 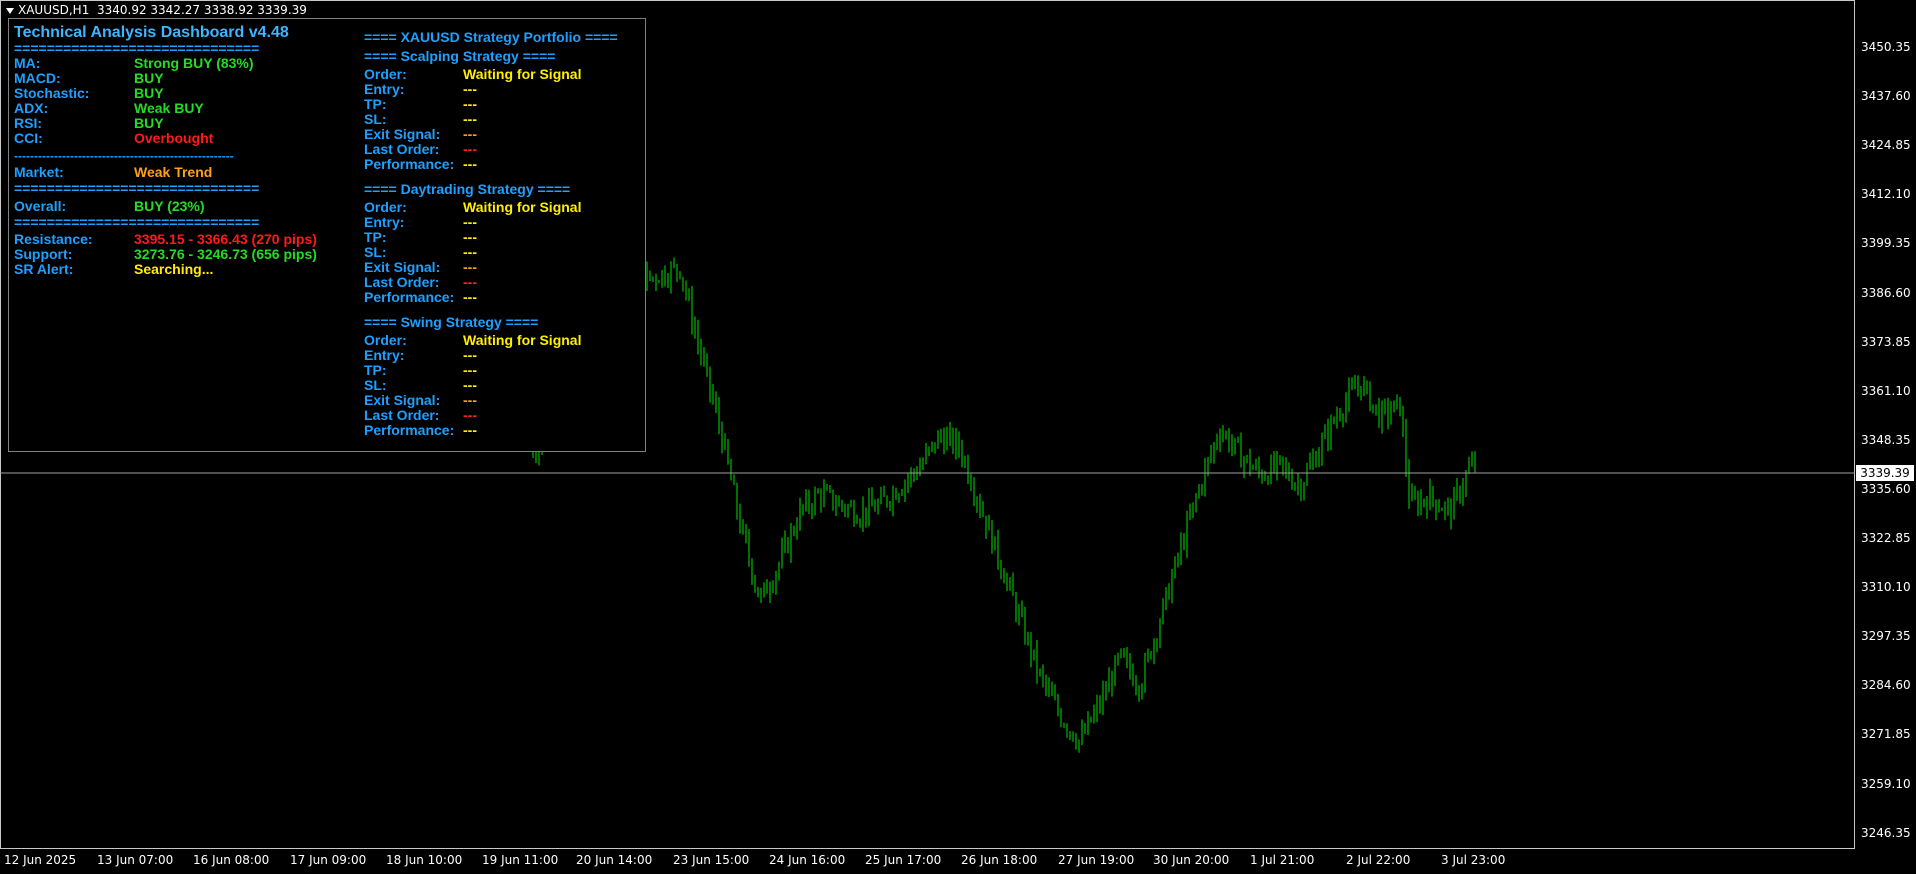 What do you see at coordinates (903, 860) in the screenshot?
I see `time-tick-label: 25 Jun 17:00` at bounding box center [903, 860].